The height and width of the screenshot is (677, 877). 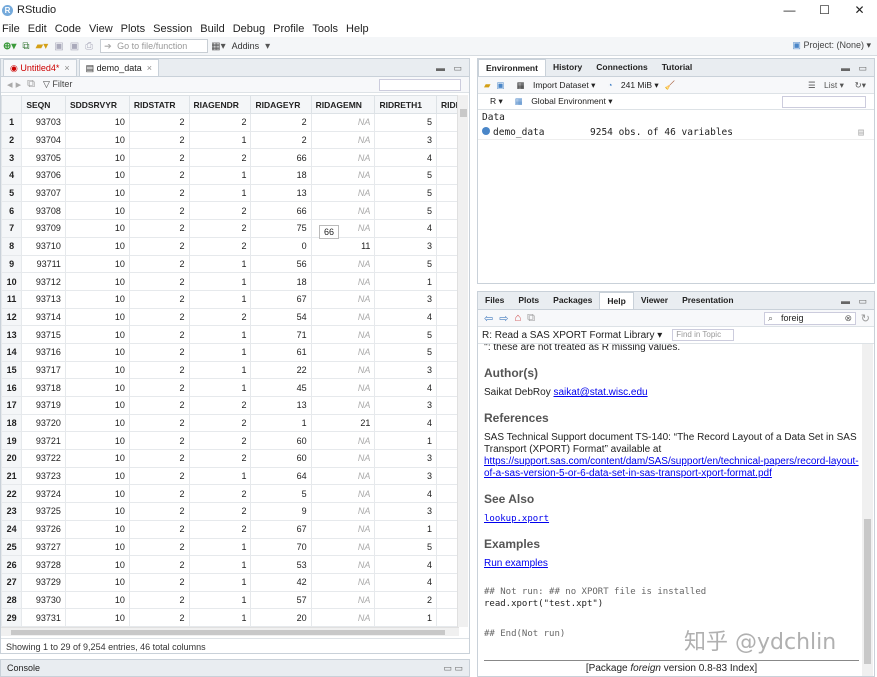 What do you see at coordinates (43, 122) in the screenshot?
I see `table-cell: 93703` at bounding box center [43, 122].